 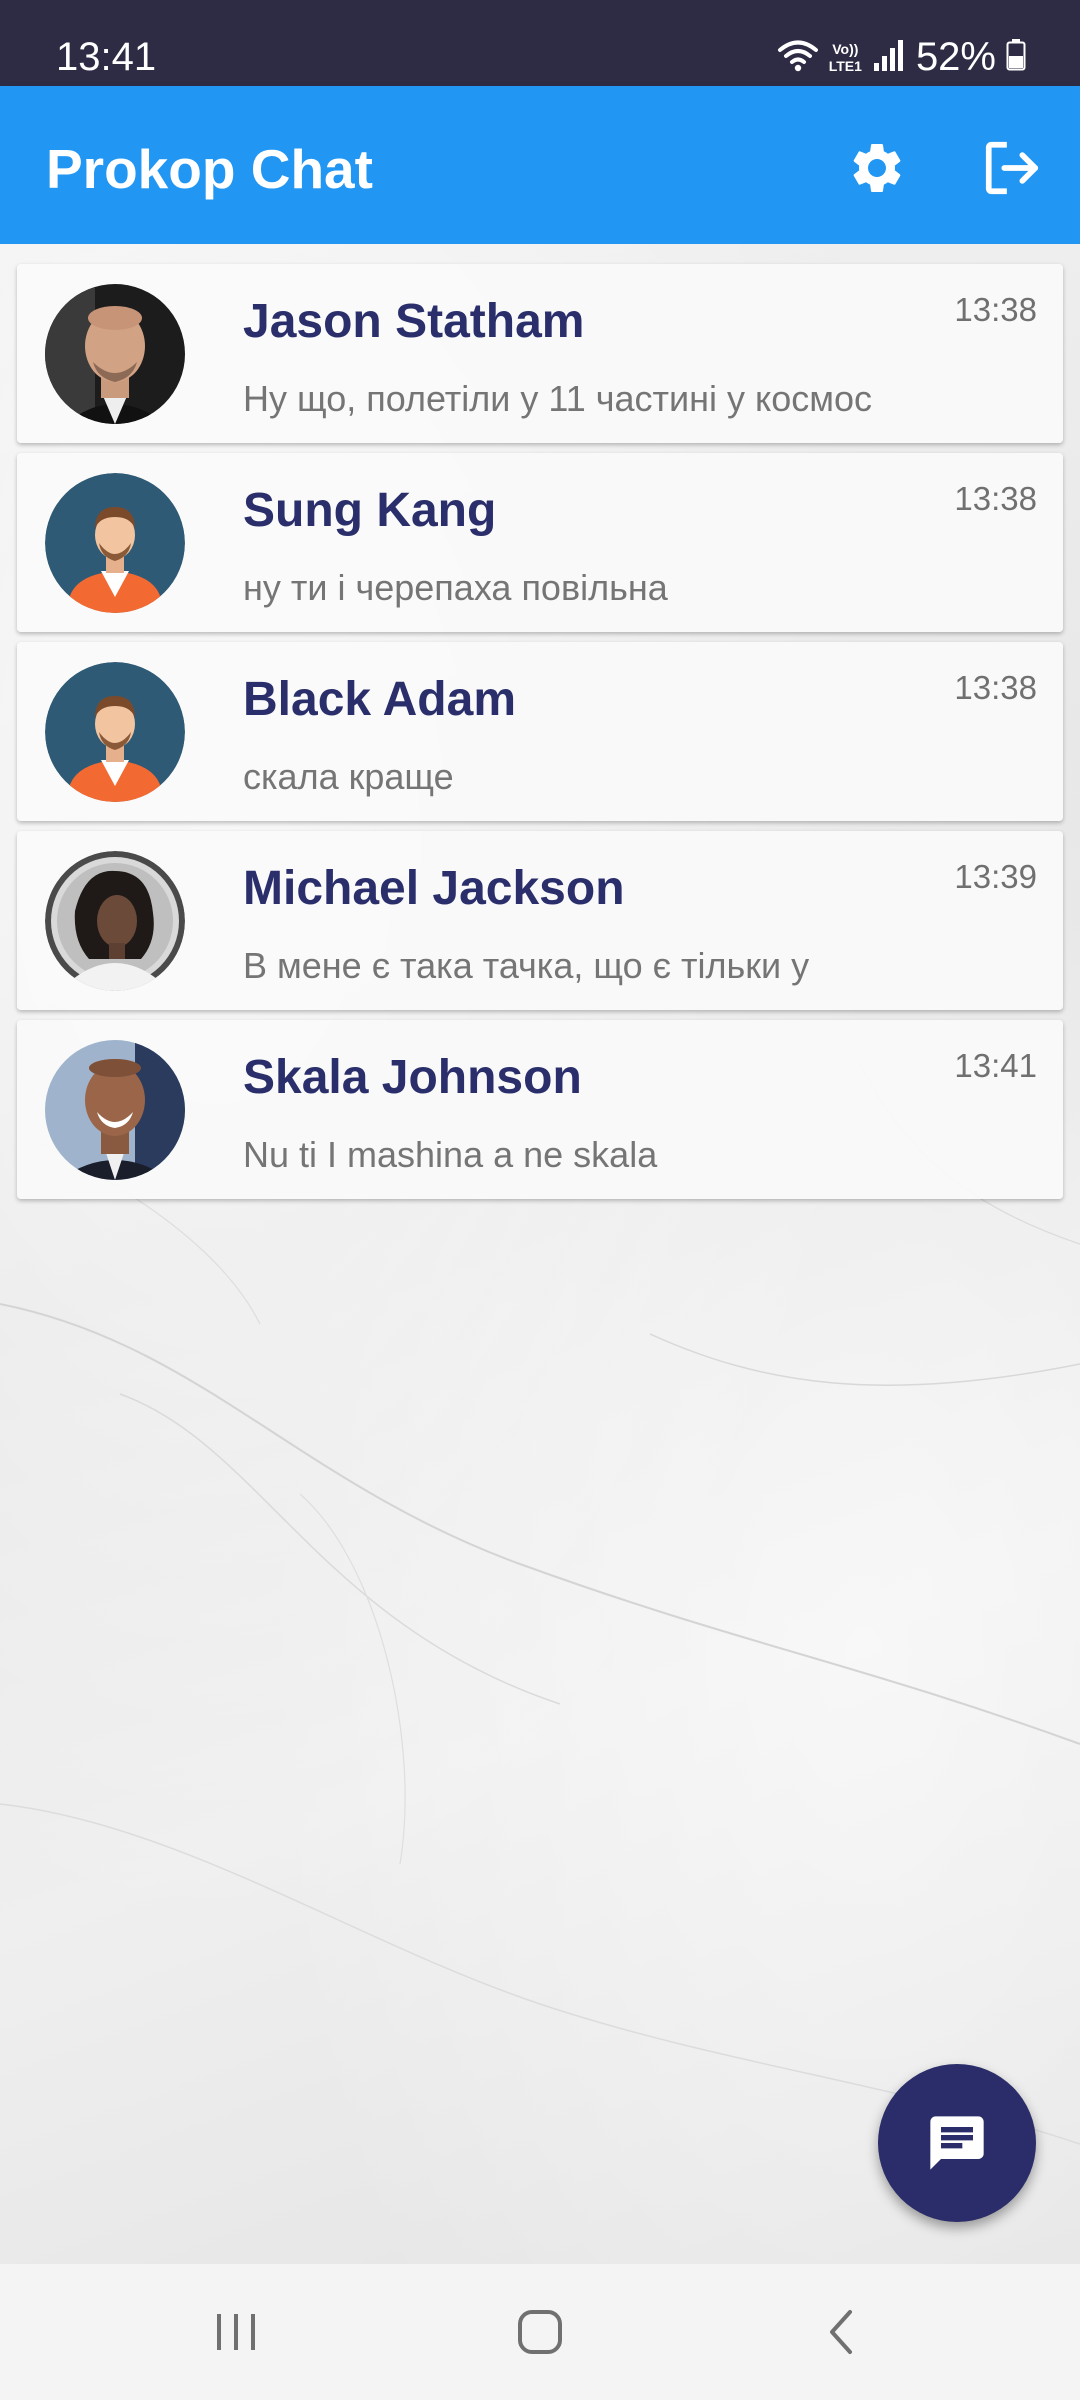 What do you see at coordinates (540, 731) in the screenshot?
I see `chat-item: Black Adam скала краще 13:38` at bounding box center [540, 731].